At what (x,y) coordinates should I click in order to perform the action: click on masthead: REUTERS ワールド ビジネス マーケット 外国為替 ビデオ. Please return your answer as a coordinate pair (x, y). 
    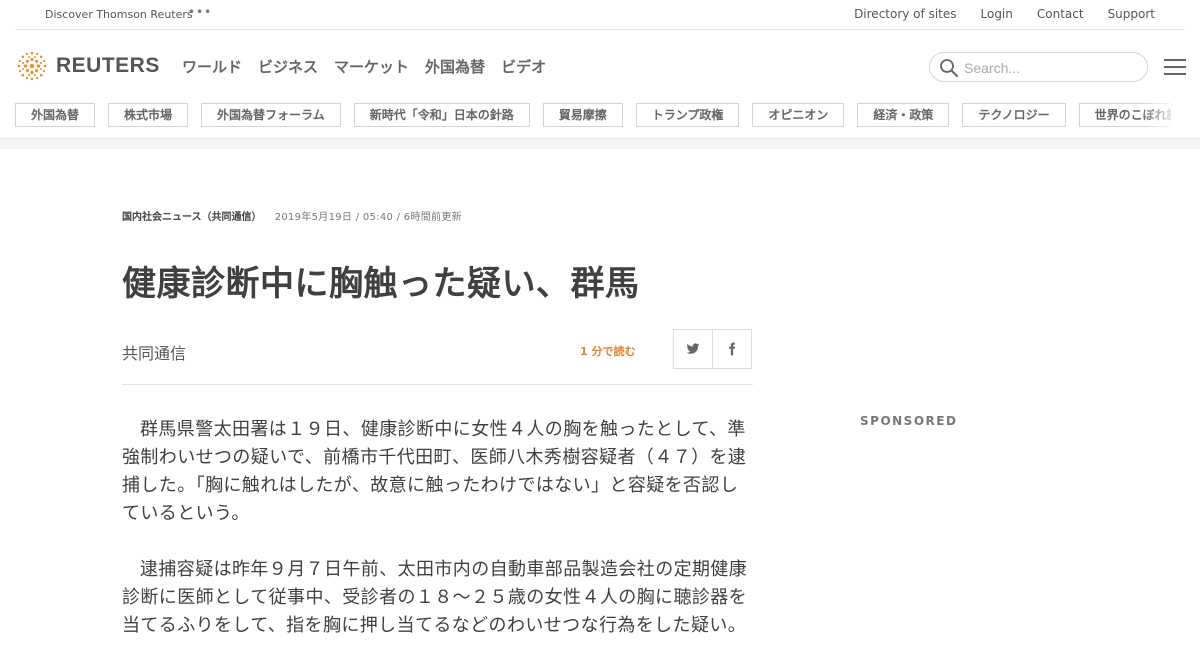
    Looking at the image, I should click on (600, 65).